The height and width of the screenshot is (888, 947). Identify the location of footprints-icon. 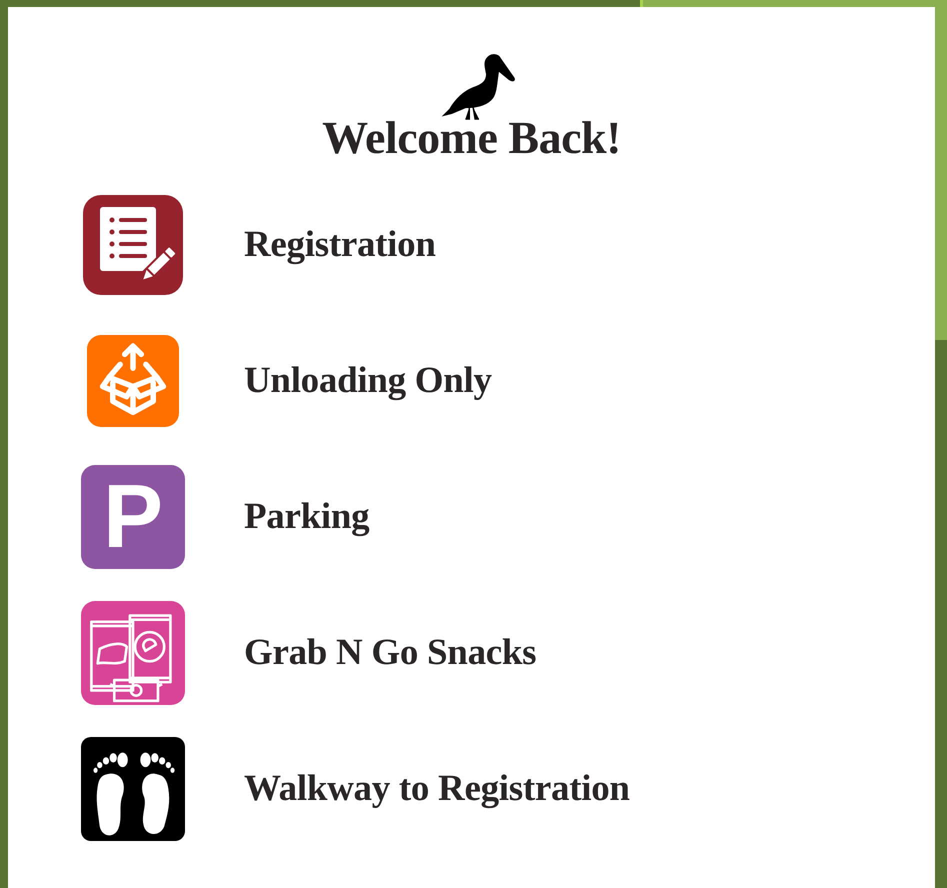
(133, 788).